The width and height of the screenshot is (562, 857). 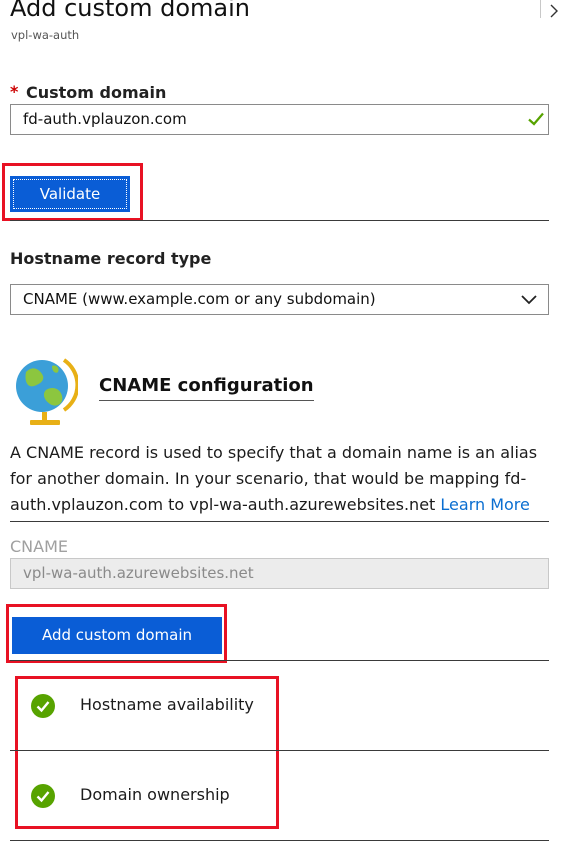 What do you see at coordinates (279, 573) in the screenshot?
I see `cname-field: vpl-wa-auth.azurewebsites.net` at bounding box center [279, 573].